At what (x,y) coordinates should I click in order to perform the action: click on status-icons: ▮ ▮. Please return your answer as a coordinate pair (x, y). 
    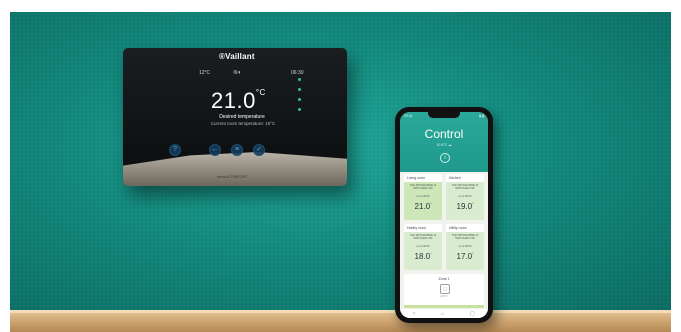
    Looking at the image, I should click on (481, 116).